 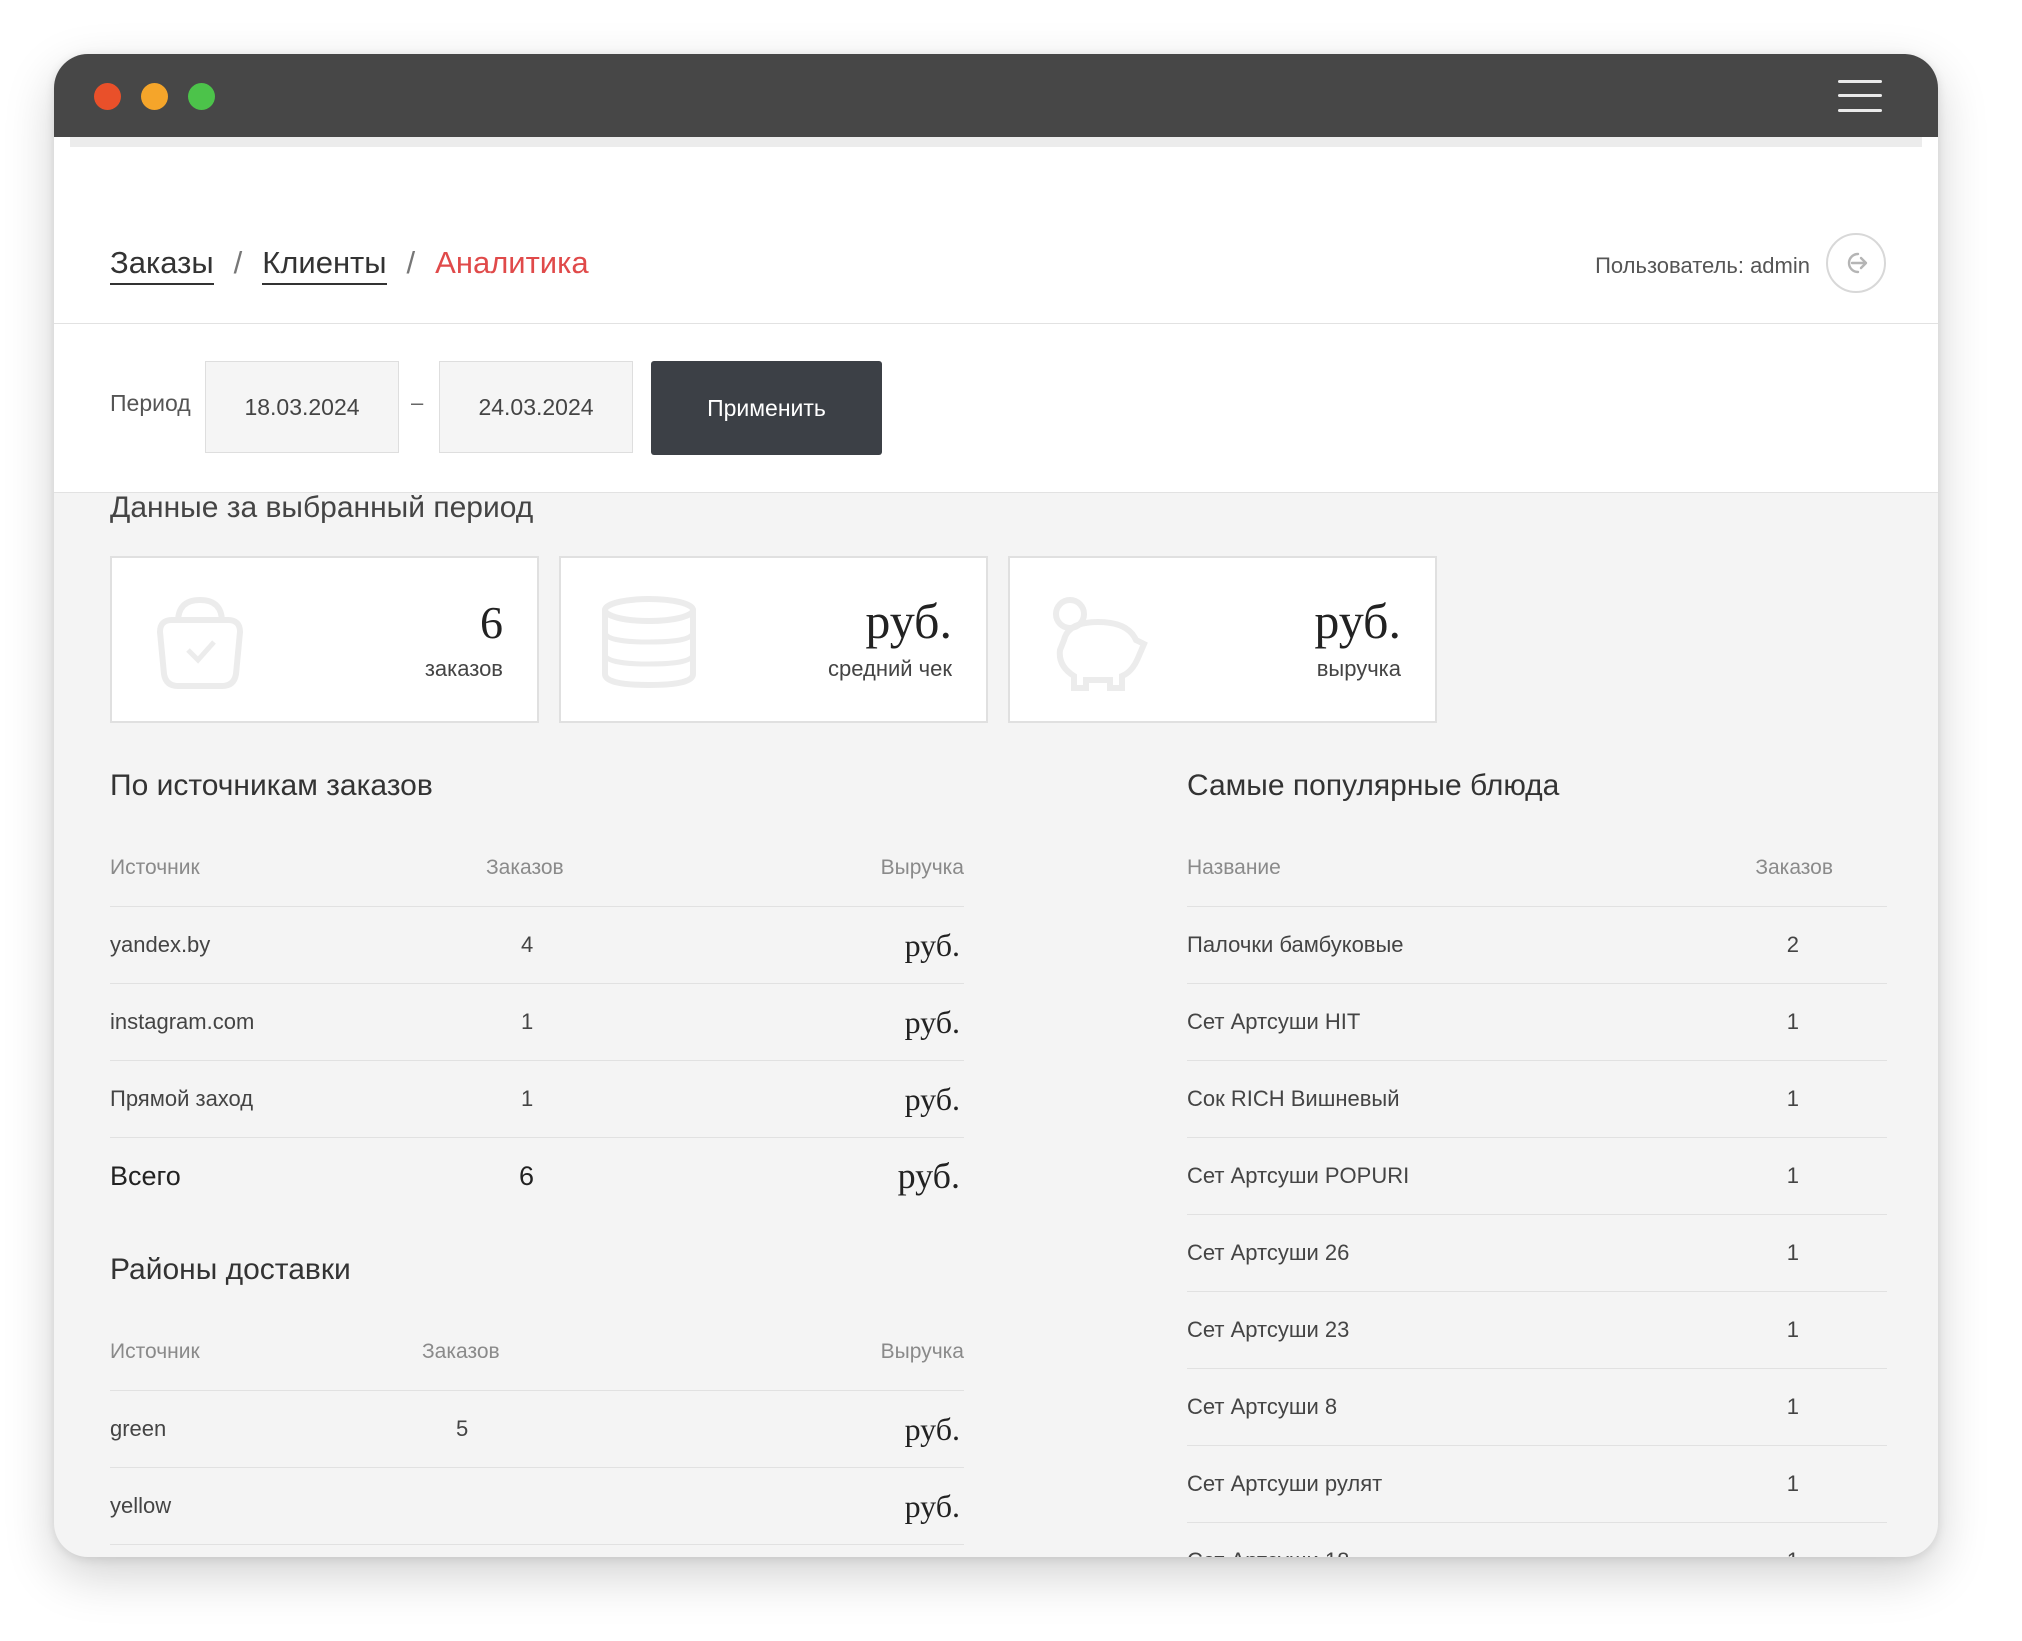 I want to click on dish-name: Палочки бамбуковые, so click(x=1295, y=944).